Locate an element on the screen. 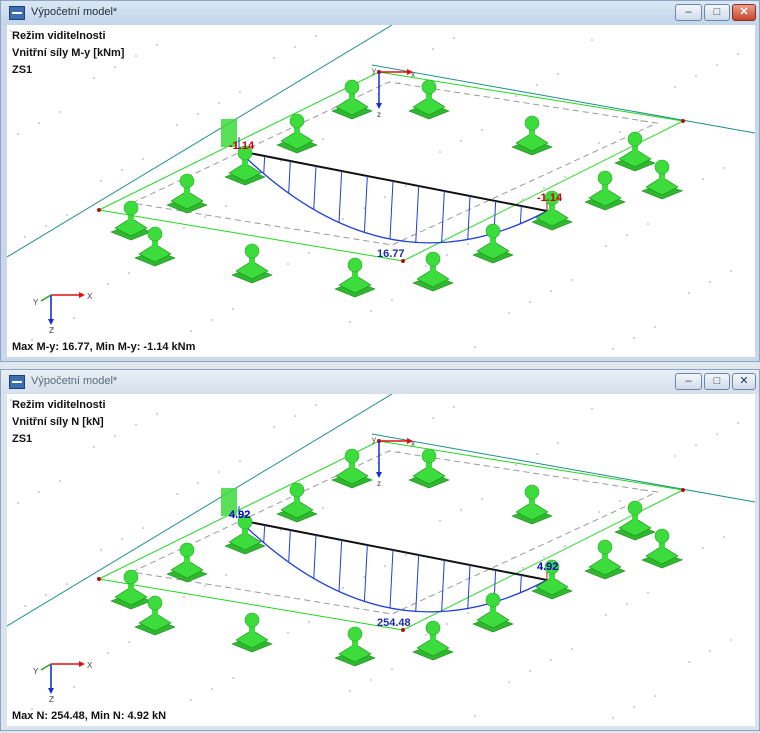 Image resolution: width=760 pixels, height=733 pixels. y-axis-label: y is located at coordinates (374, 439).